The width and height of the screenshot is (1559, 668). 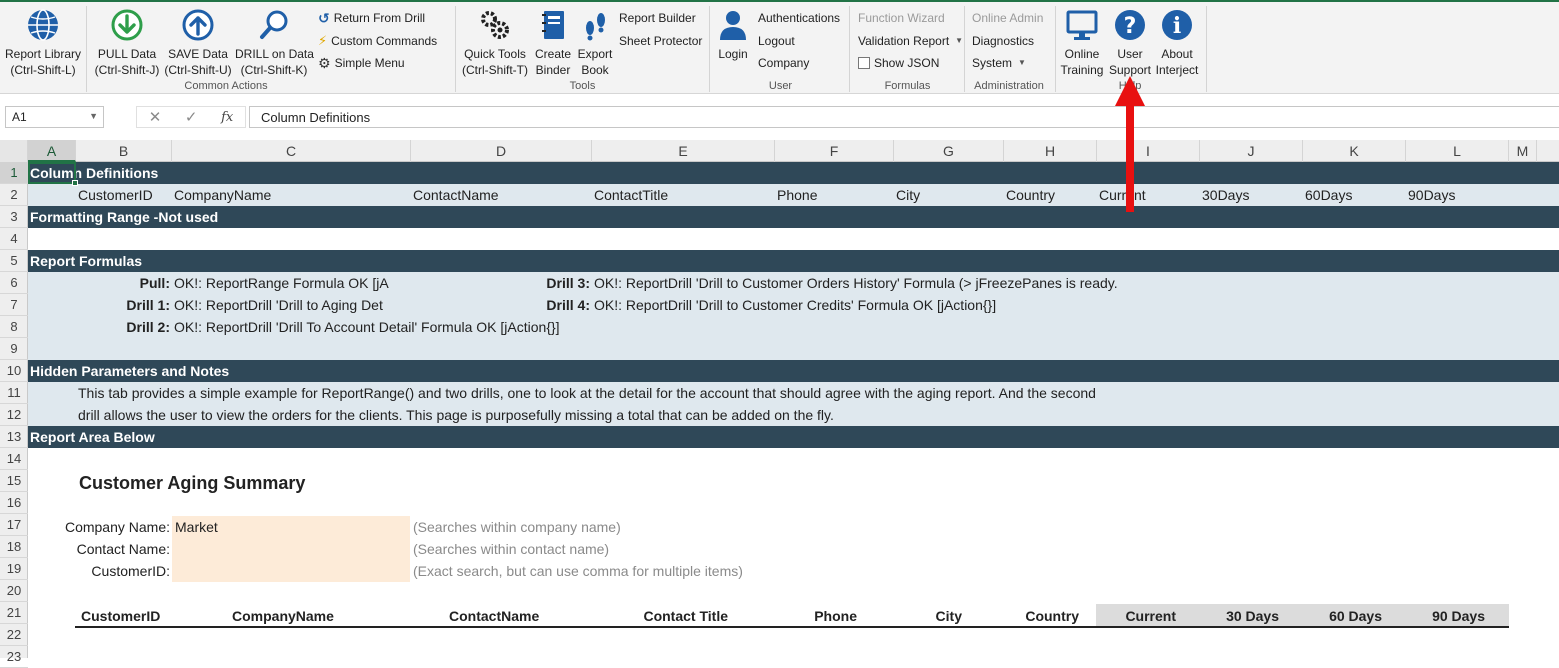 What do you see at coordinates (54, 117) in the screenshot?
I see `name-box: A1 ▼` at bounding box center [54, 117].